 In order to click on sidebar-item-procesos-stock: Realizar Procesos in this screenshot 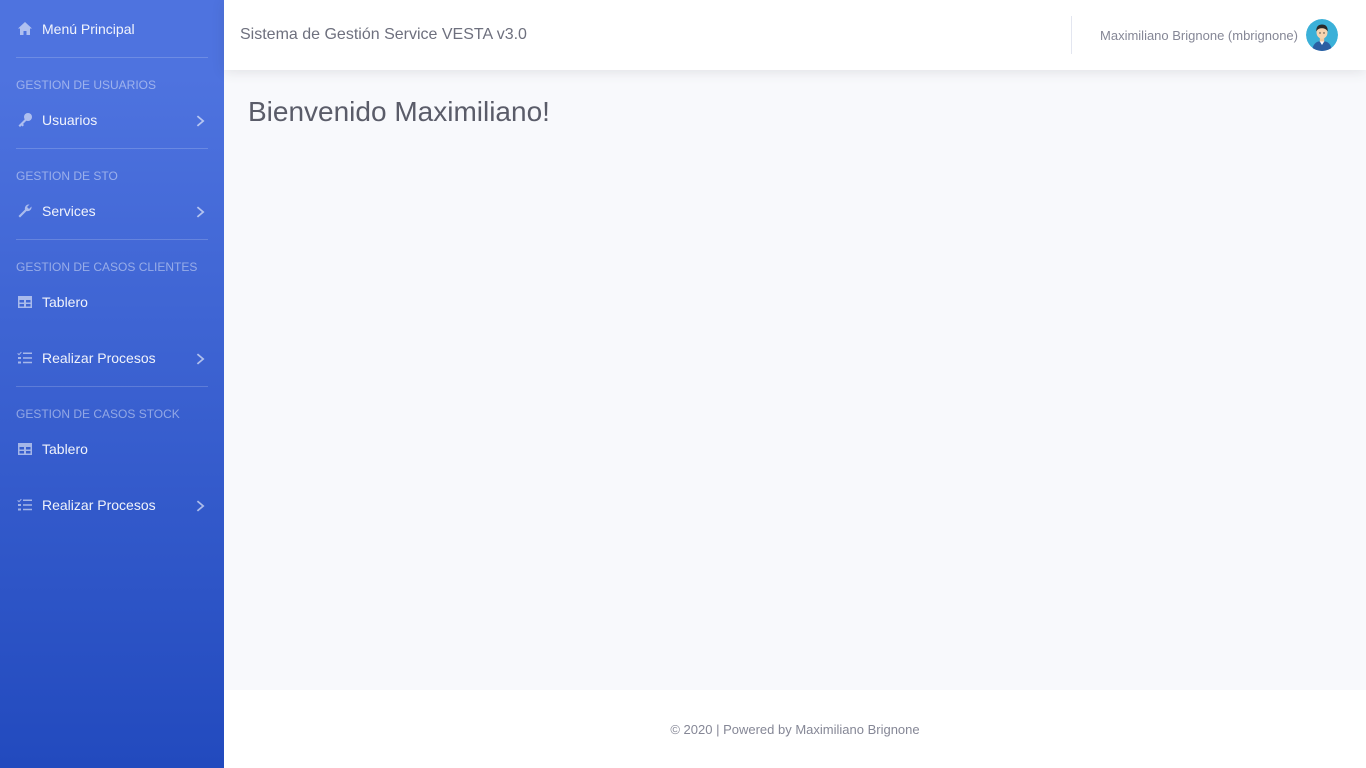, I will do `click(112, 505)`.